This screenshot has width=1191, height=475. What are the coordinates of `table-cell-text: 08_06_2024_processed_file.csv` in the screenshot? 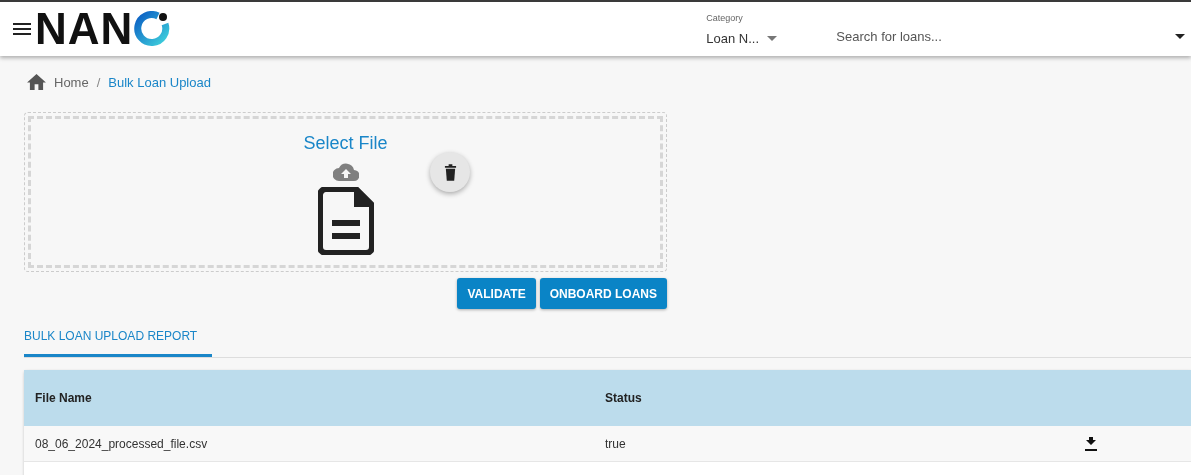 It's located at (122, 443).